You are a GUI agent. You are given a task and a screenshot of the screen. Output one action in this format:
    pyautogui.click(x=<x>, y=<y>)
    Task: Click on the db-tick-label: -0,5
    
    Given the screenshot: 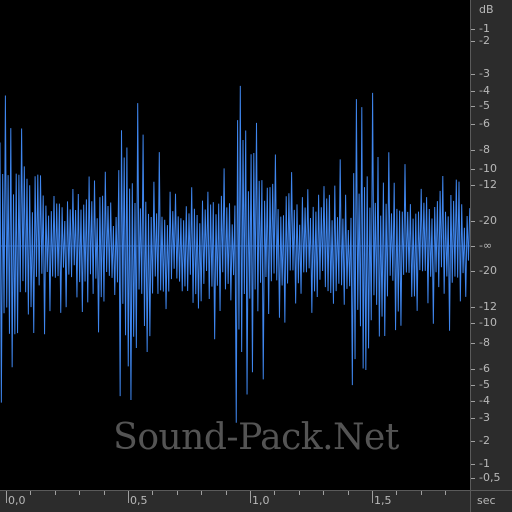 What is the action you would take?
    pyautogui.click(x=490, y=477)
    